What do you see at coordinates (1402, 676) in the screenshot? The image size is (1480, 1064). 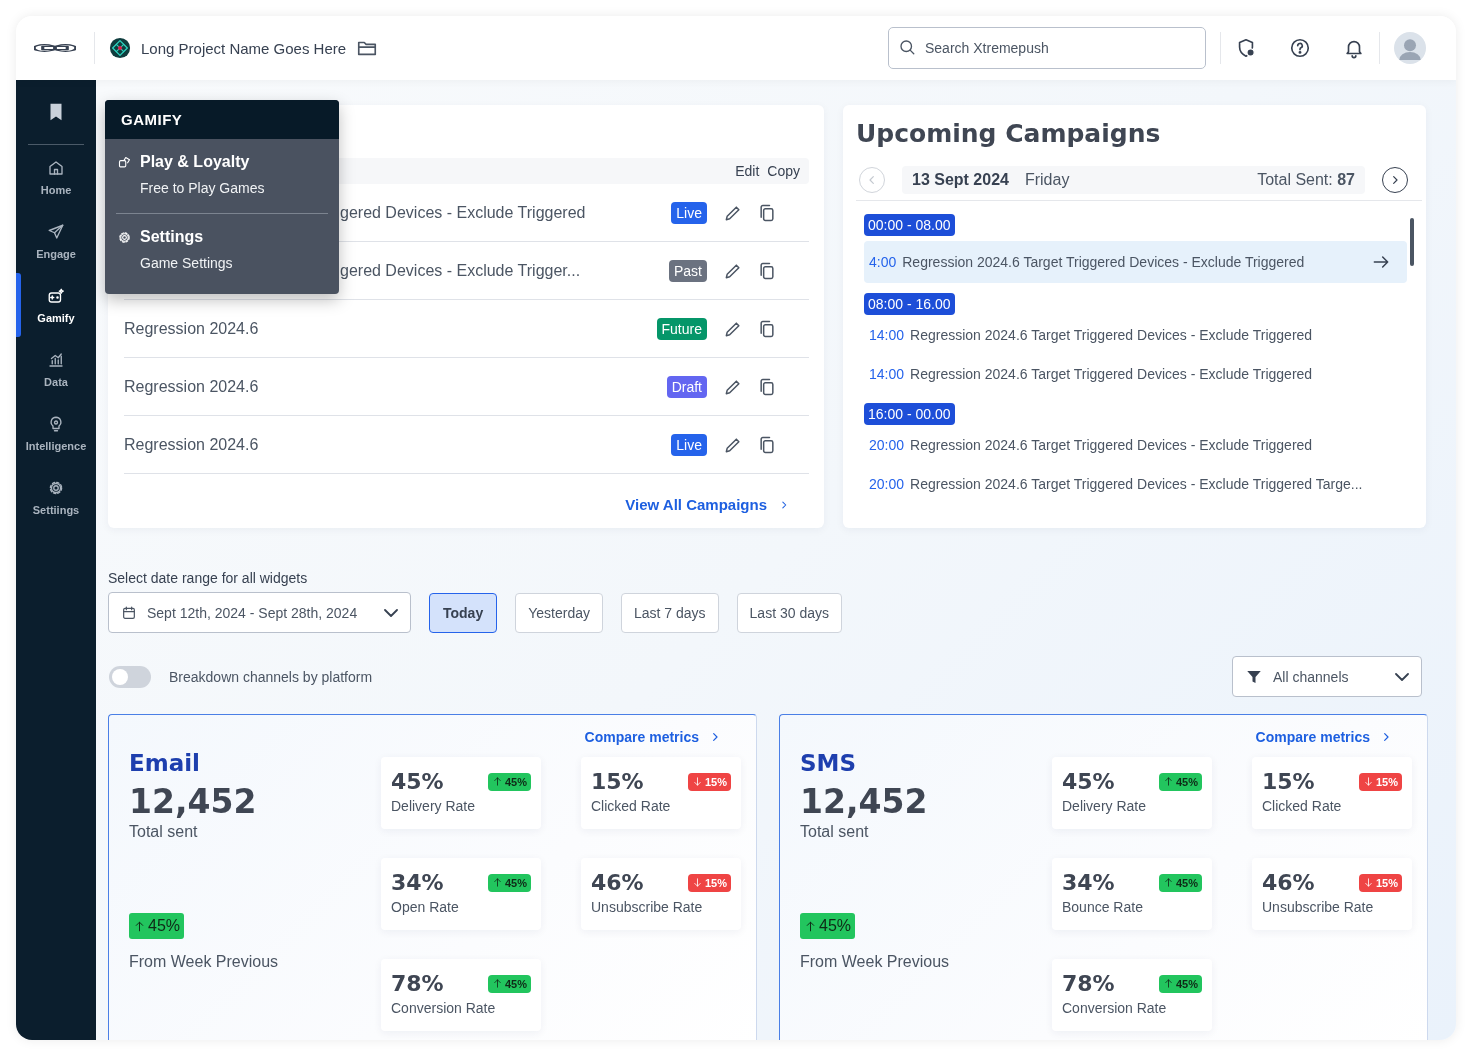 I see `chevron-down-icon` at bounding box center [1402, 676].